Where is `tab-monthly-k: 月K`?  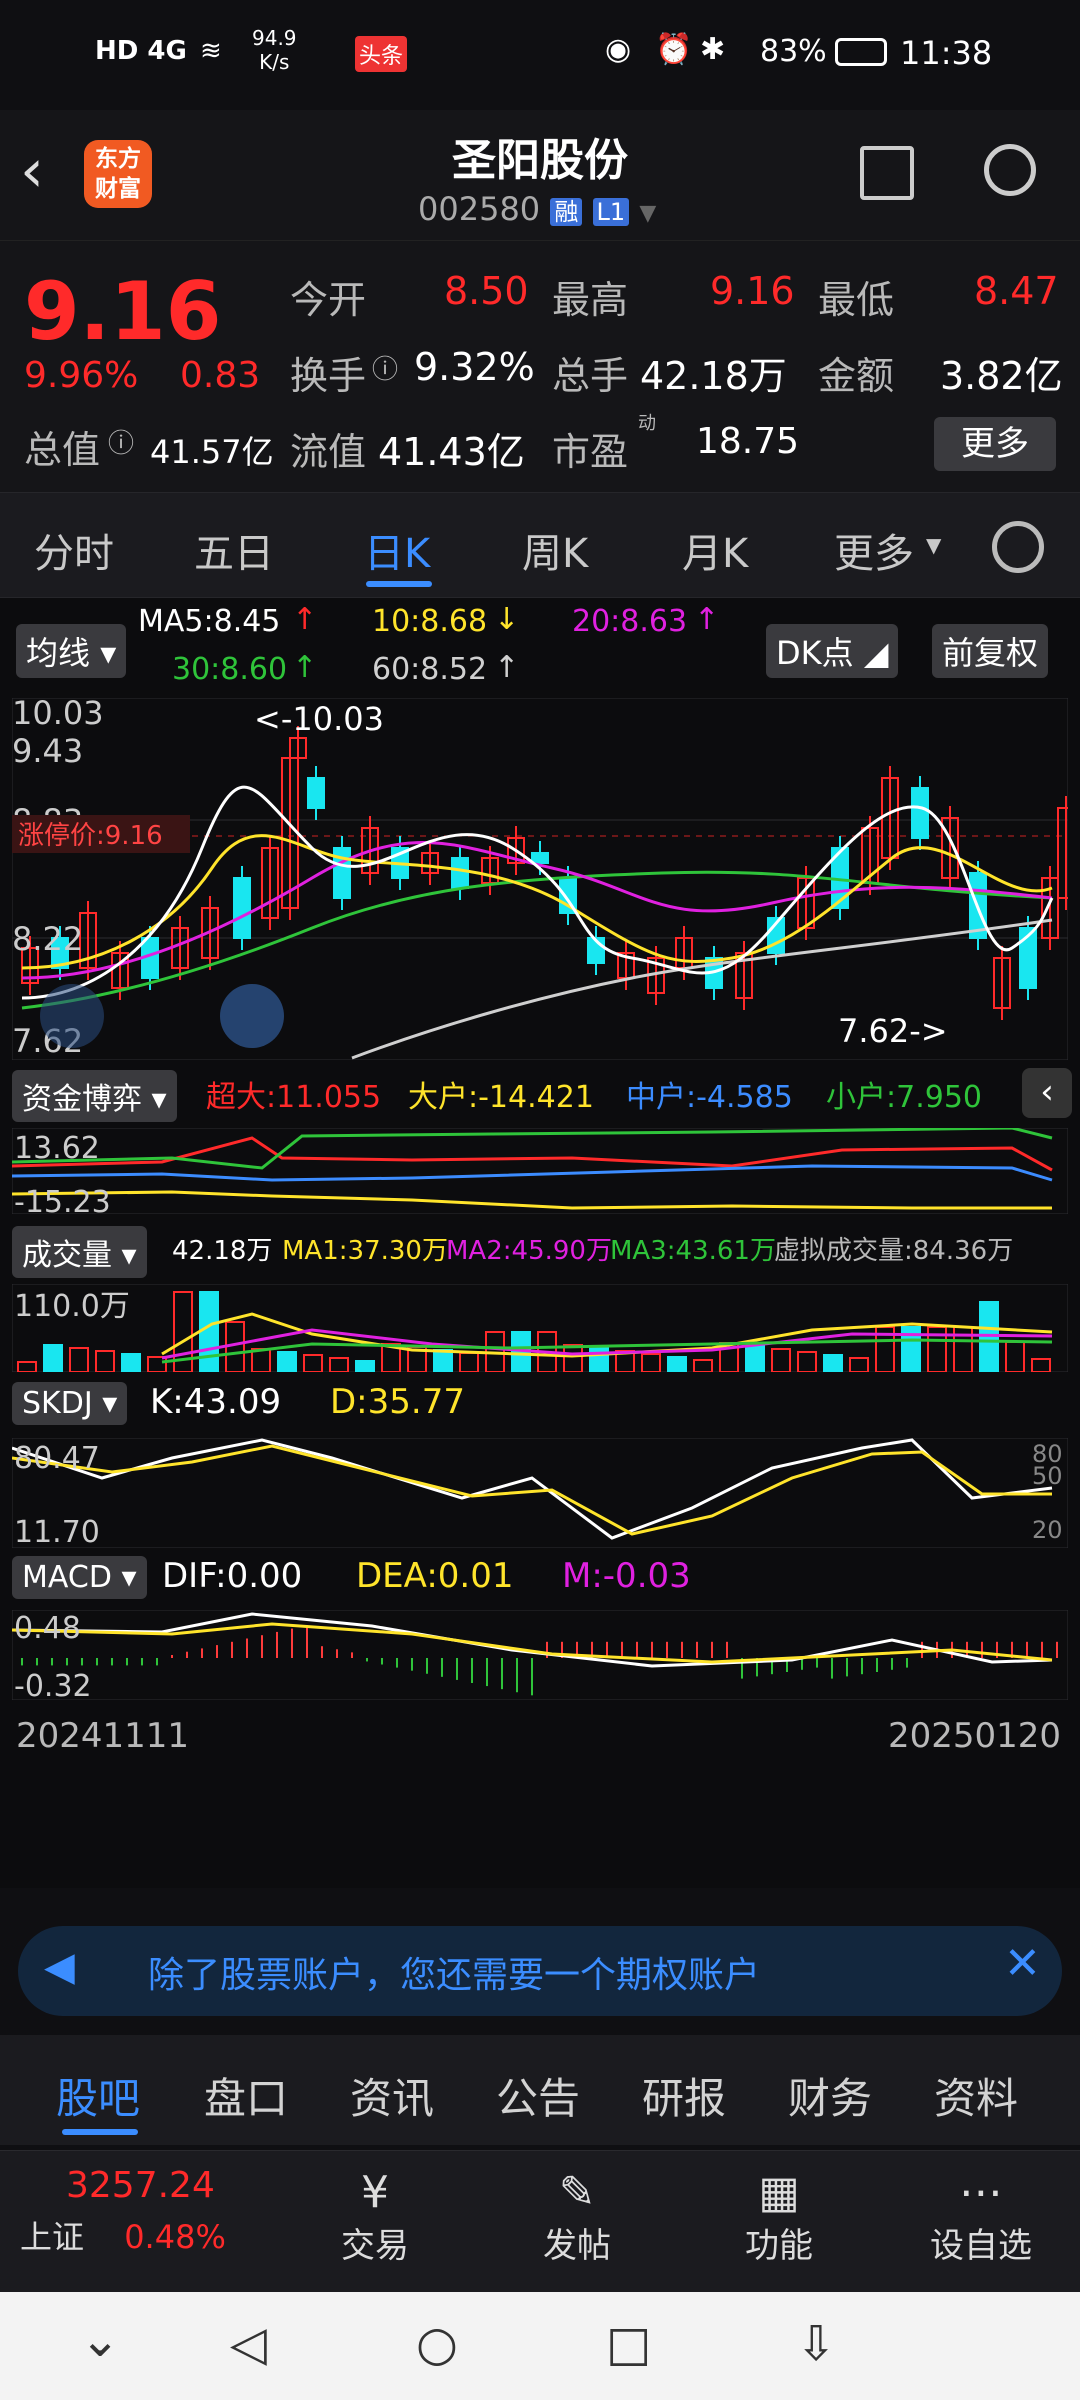
tab-monthly-k: 月K is located at coordinates (715, 550).